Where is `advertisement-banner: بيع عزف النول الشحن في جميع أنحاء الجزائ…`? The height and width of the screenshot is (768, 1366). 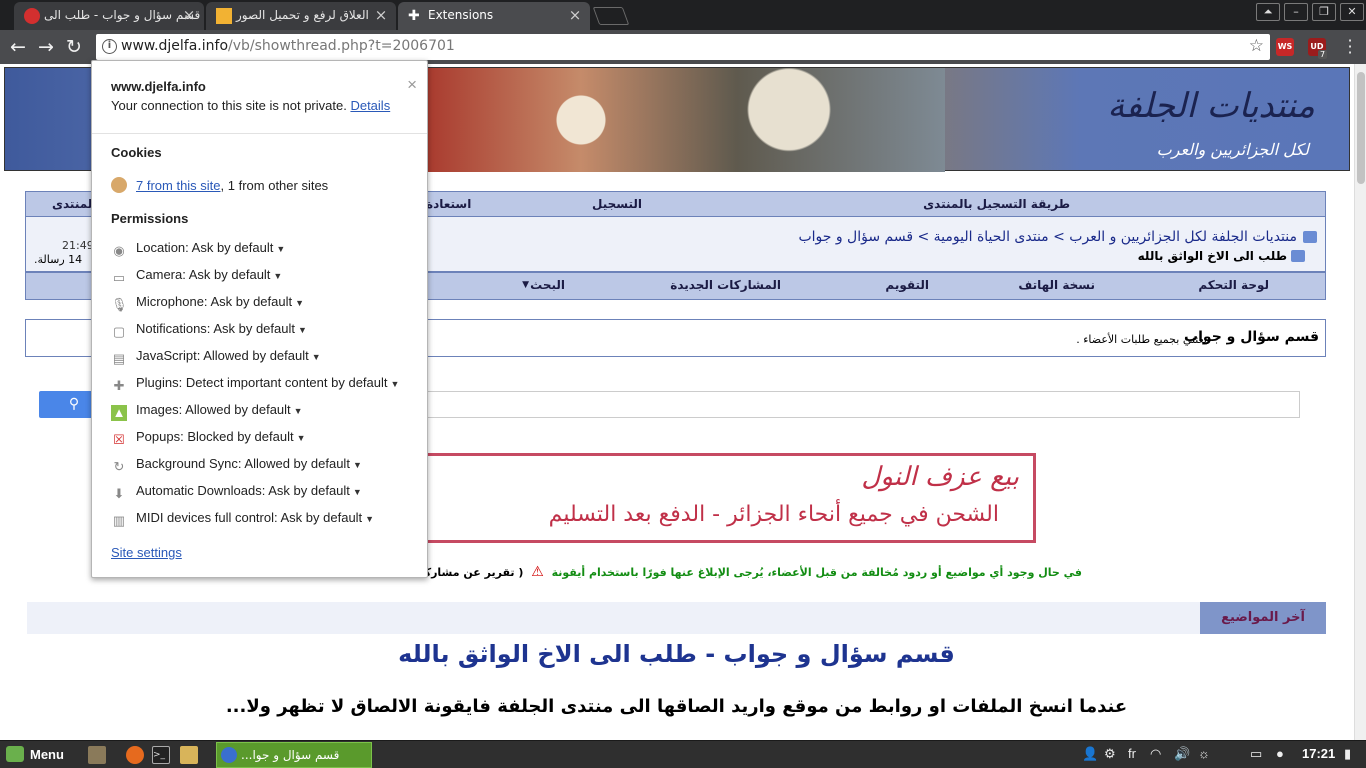
advertisement-banner: بيع عزف النول الشحن في جميع أنحاء الجزائ… is located at coordinates (708, 498).